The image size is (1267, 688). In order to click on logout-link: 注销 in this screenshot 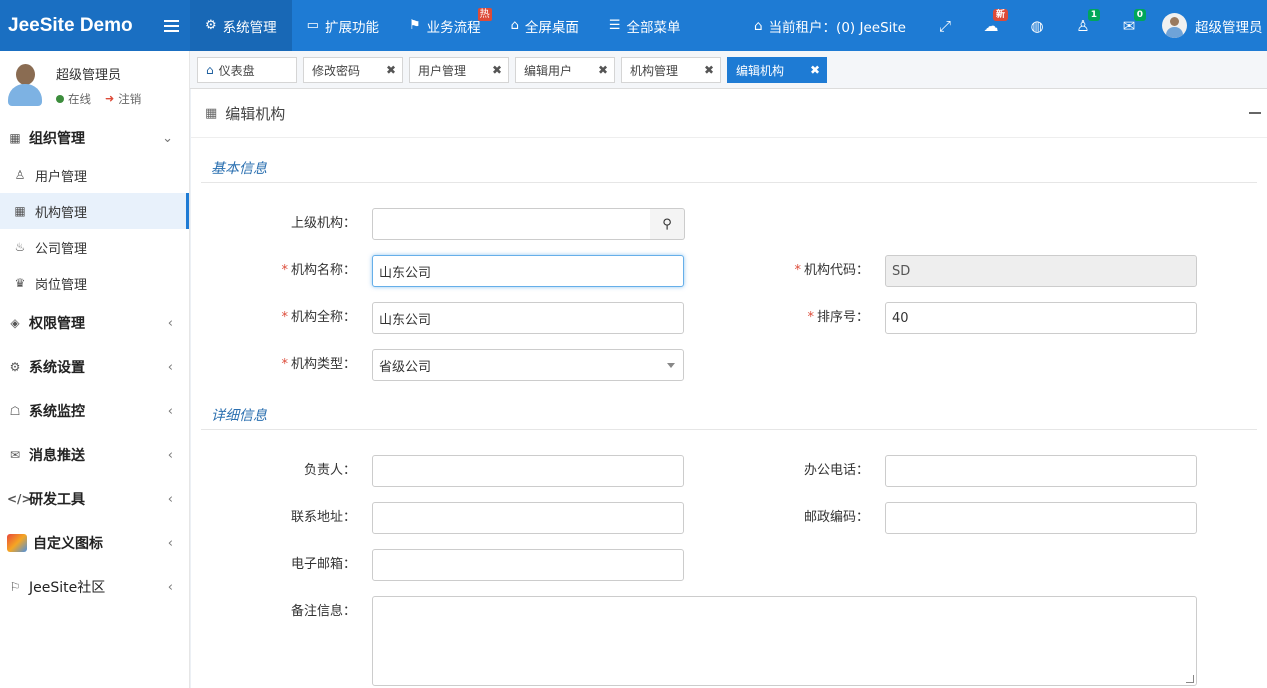, I will do `click(129, 99)`.